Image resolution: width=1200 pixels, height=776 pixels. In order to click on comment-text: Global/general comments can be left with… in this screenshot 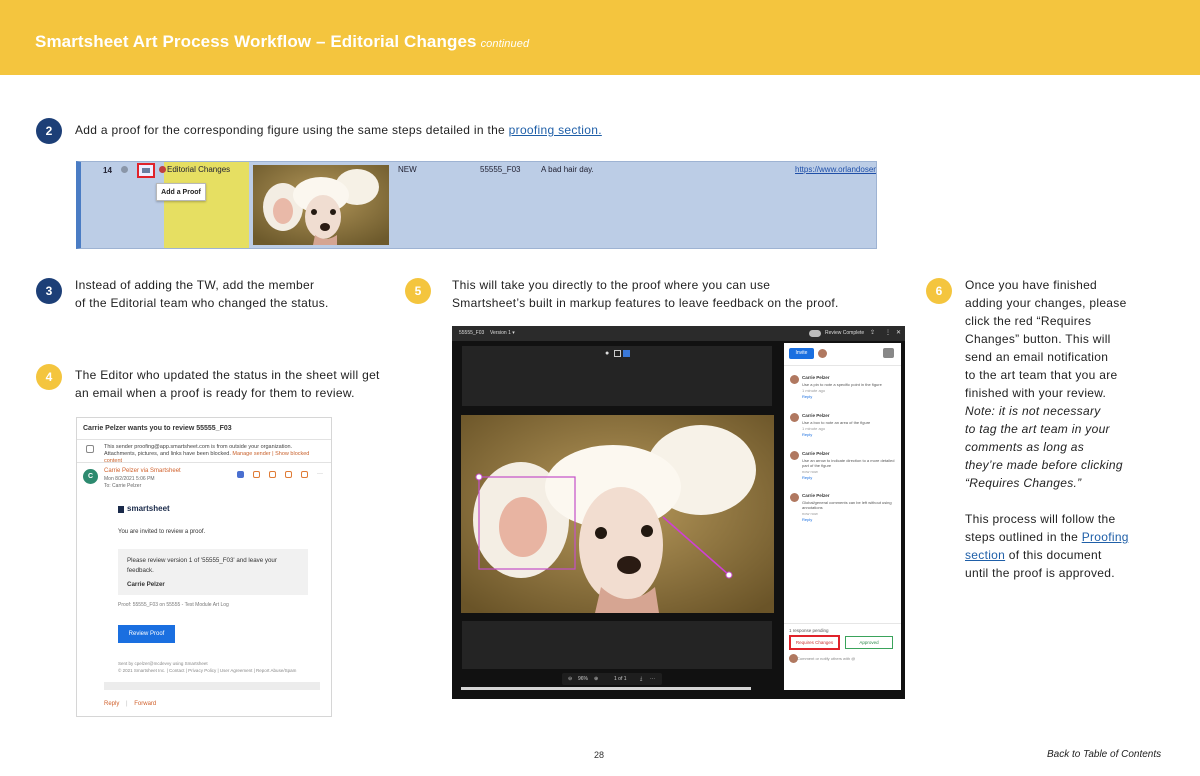, I will do `click(847, 505)`.